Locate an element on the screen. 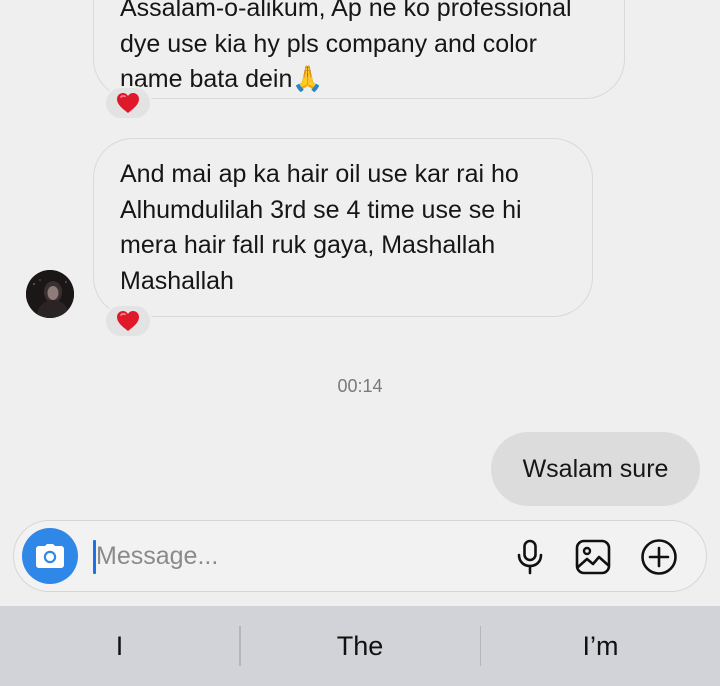 This screenshot has width=720, height=686. camera-icon is located at coordinates (50, 556).